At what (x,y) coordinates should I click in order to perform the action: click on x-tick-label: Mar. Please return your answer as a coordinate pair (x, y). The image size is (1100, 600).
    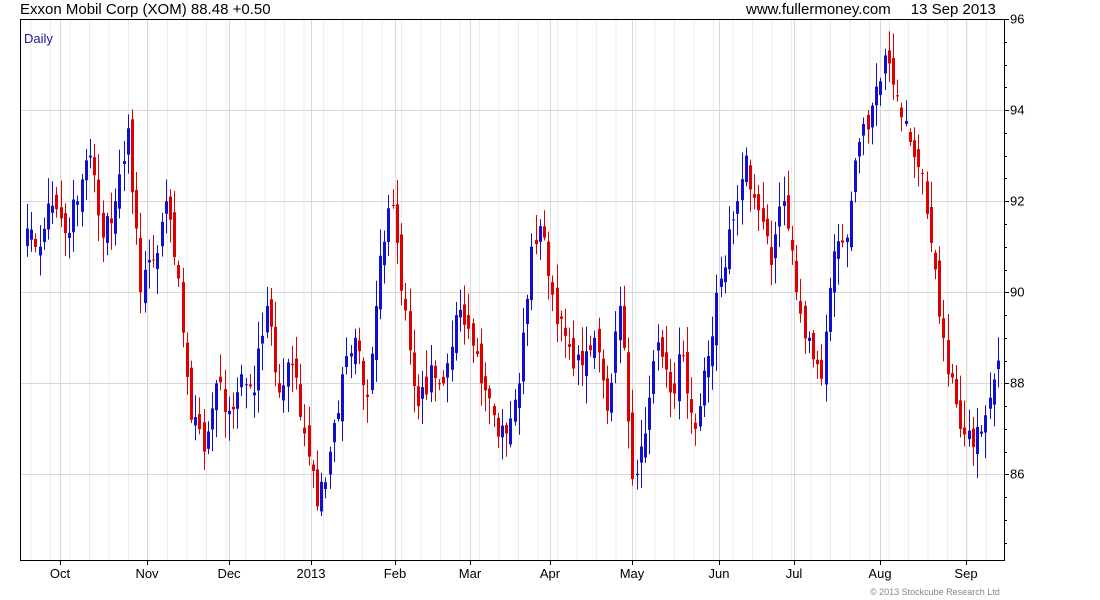
    Looking at the image, I should click on (470, 573).